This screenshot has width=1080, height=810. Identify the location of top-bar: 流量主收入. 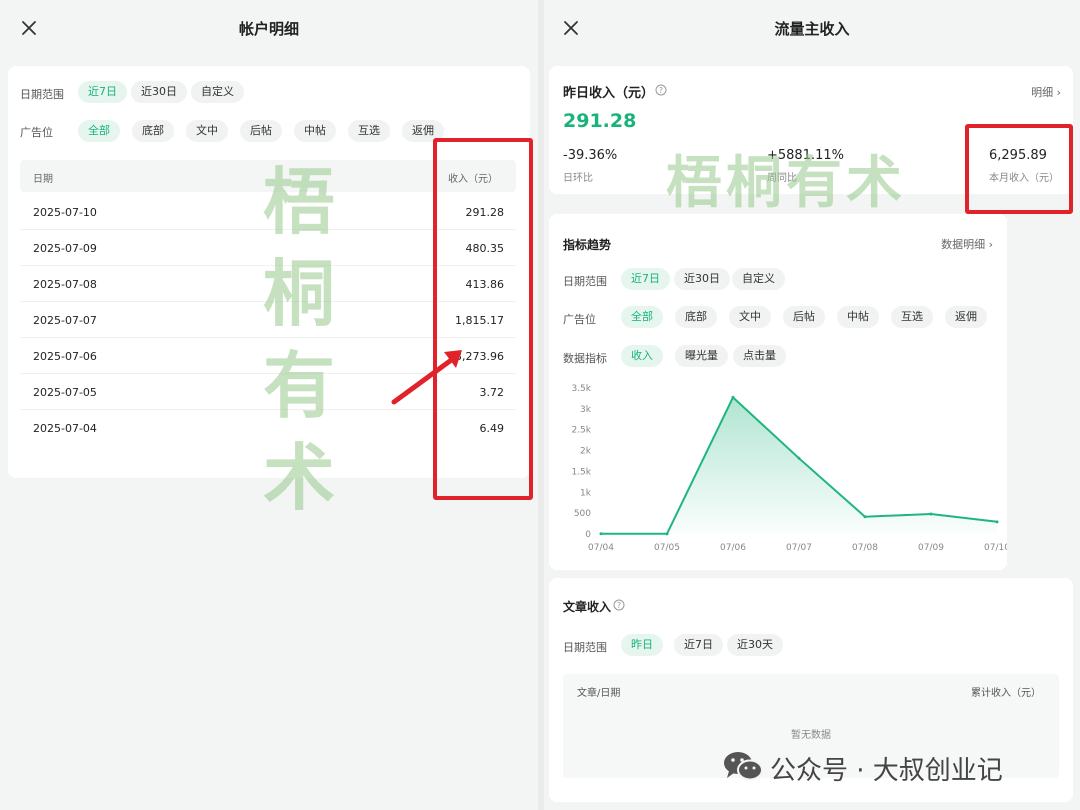
(812, 29).